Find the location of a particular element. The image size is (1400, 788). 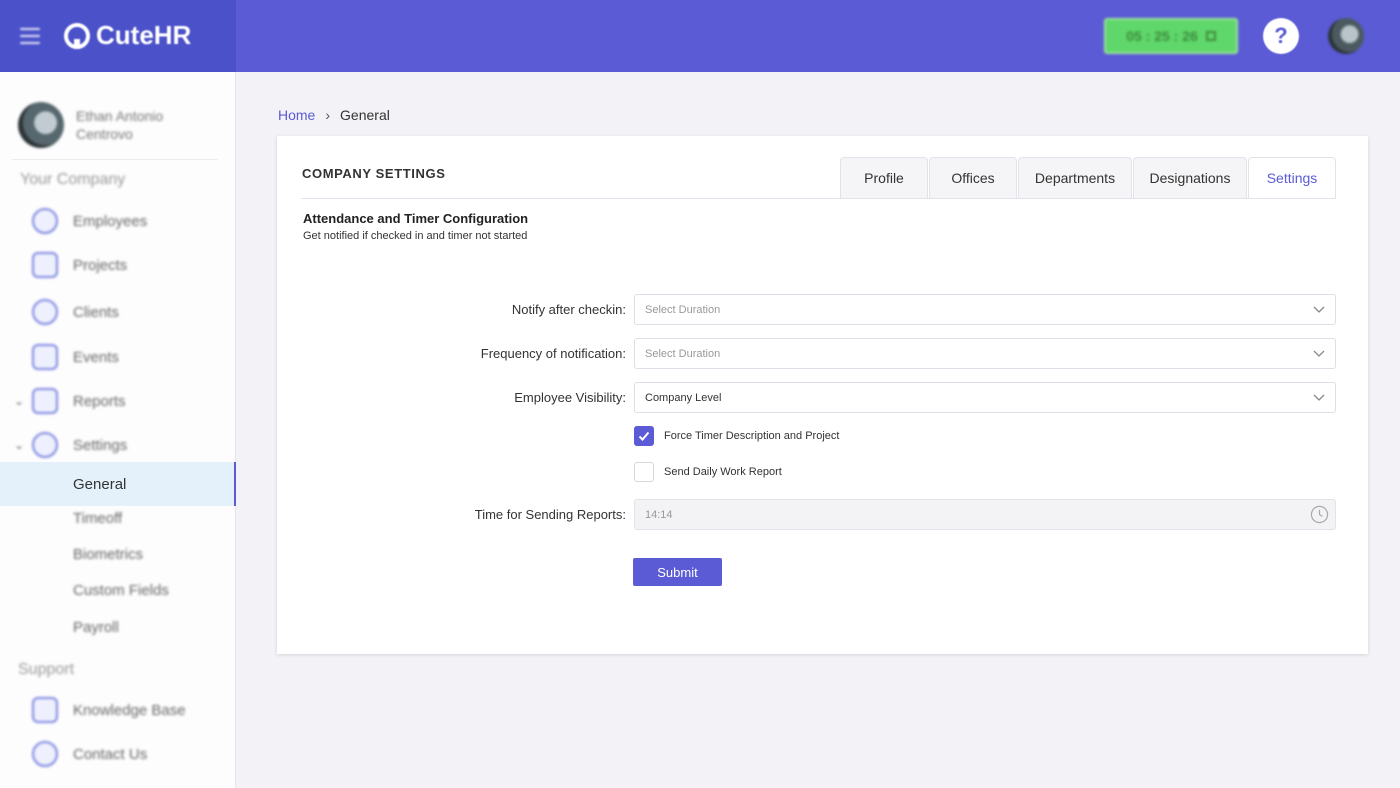

brand-area: CuteHR is located at coordinates (118, 36).